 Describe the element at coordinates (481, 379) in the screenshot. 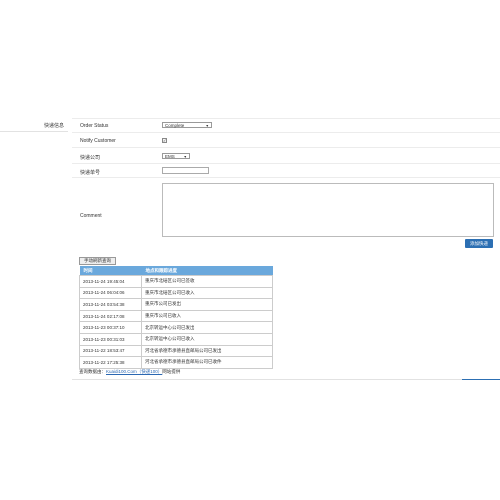

I see `bottom-accent-bar` at that location.